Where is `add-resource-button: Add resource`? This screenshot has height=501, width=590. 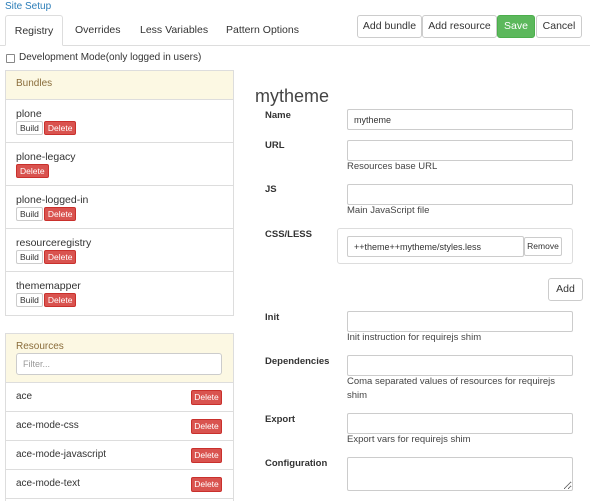
add-resource-button: Add resource is located at coordinates (459, 26).